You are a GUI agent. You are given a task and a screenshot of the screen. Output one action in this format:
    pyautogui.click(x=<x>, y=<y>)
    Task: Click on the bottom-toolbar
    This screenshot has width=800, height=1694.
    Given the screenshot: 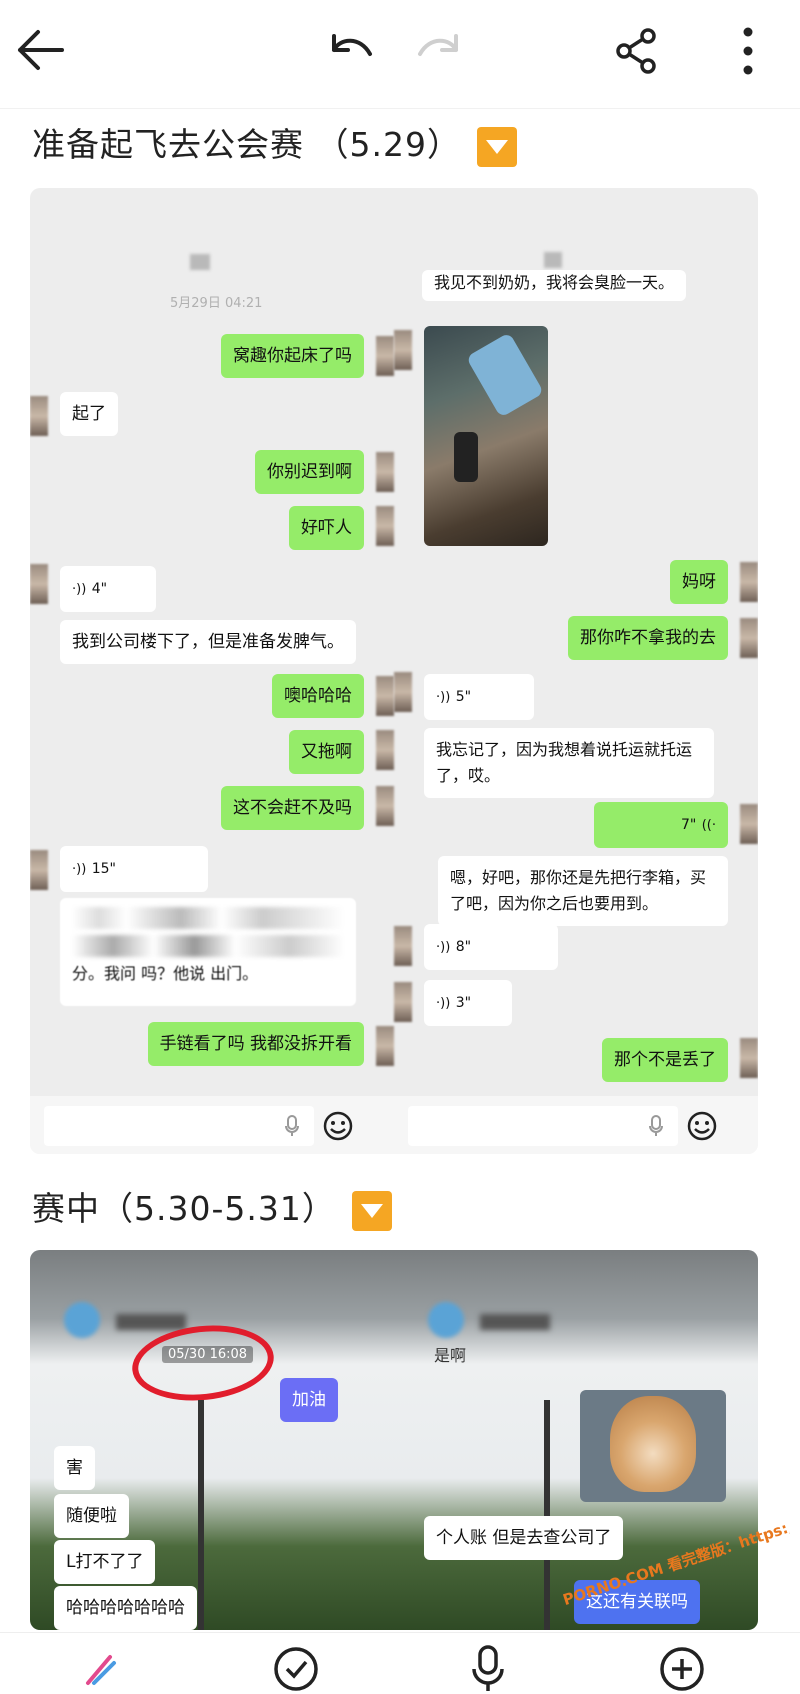 What is the action you would take?
    pyautogui.click(x=400, y=1663)
    